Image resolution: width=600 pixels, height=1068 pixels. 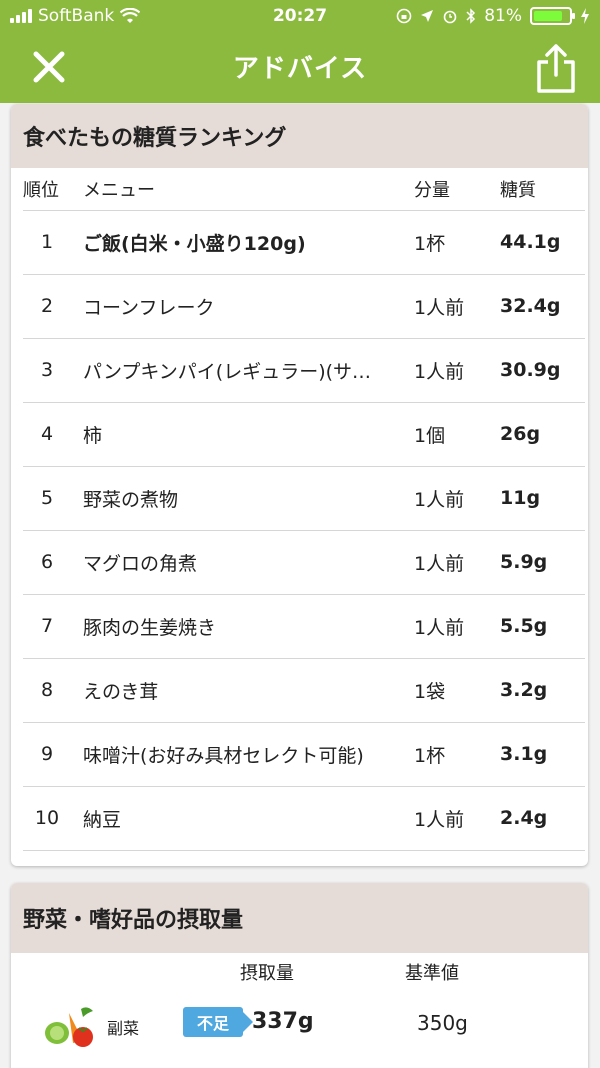 I want to click on share-icon, so click(x=556, y=68).